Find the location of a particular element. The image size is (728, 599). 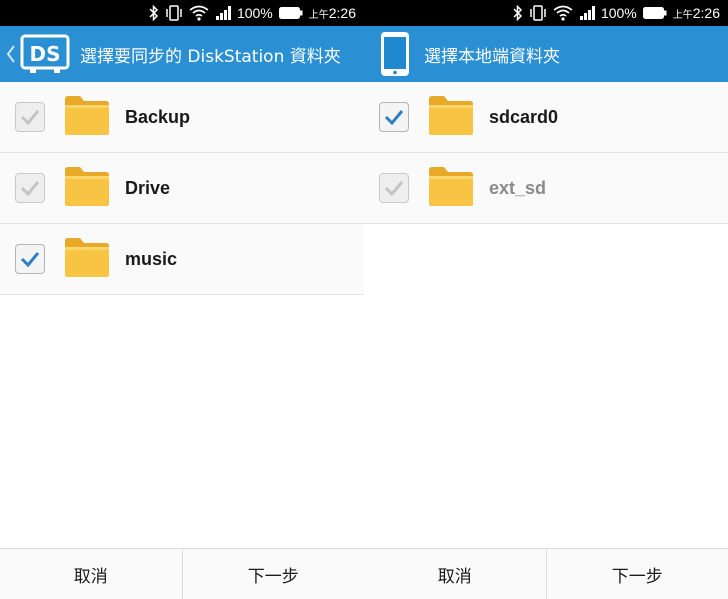

app-bar: DS 選擇要同步的 DiskStation 資料夾 is located at coordinates (182, 54).